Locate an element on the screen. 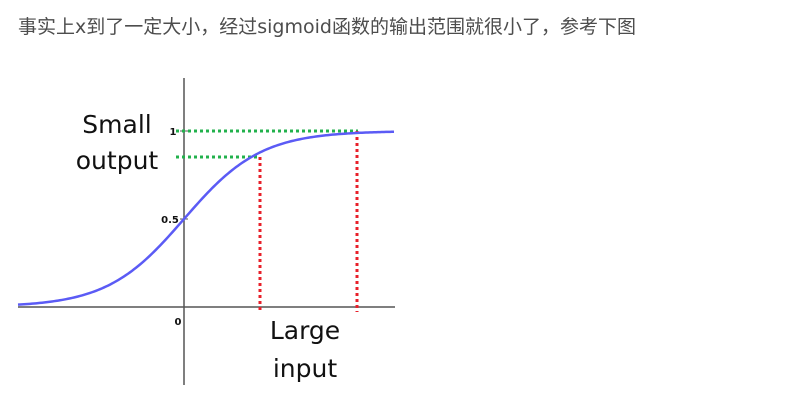  annotation-small: Small is located at coordinates (116, 124).